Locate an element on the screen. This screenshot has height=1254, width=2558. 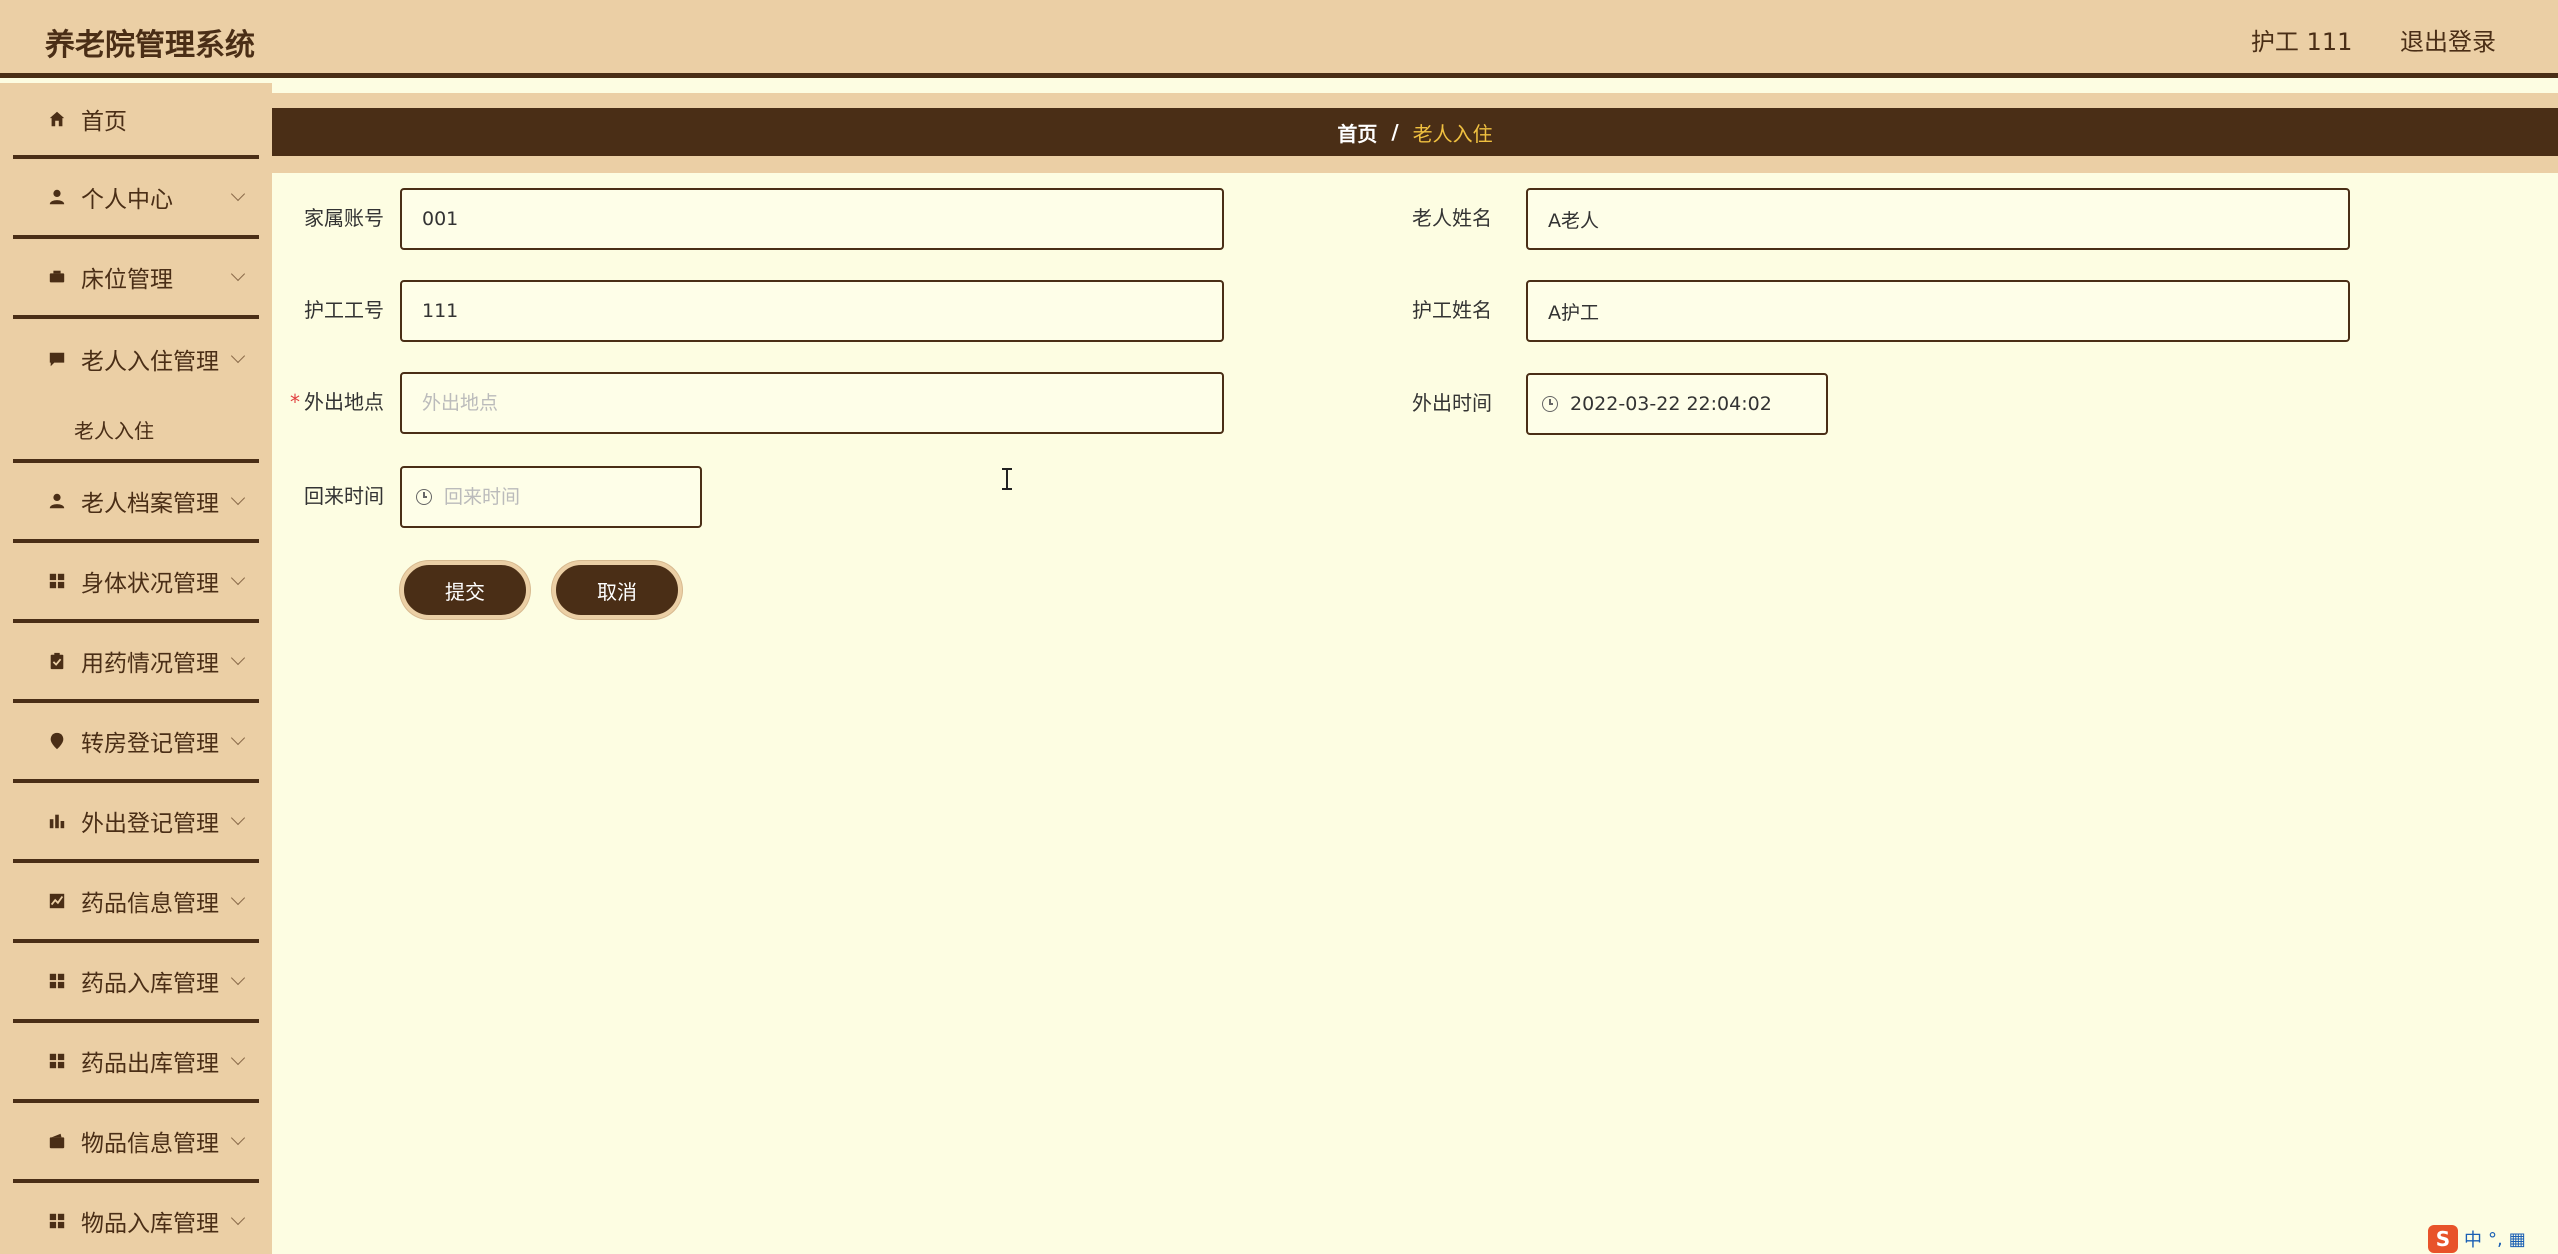
breadcrumb-current: 老人入住 is located at coordinates (1452, 133).